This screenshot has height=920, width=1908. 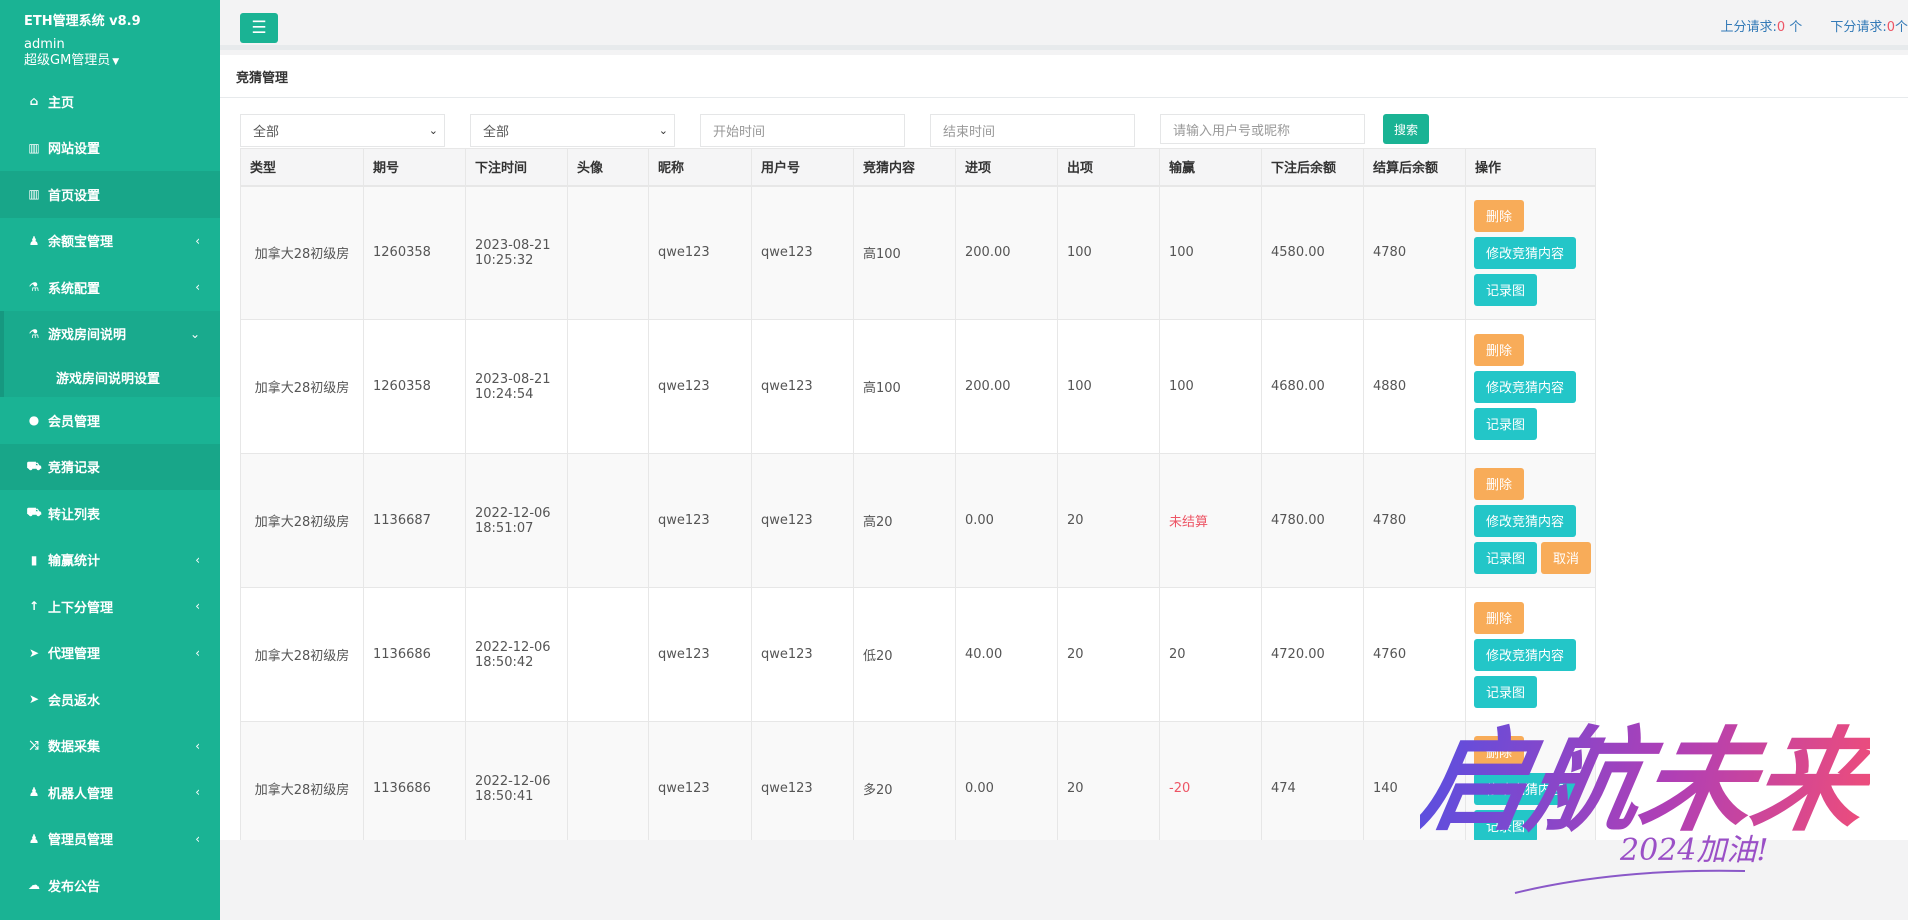 I want to click on sidebar-item-yuebao: ♟ 余额宝管理 ‹, so click(x=110, y=241).